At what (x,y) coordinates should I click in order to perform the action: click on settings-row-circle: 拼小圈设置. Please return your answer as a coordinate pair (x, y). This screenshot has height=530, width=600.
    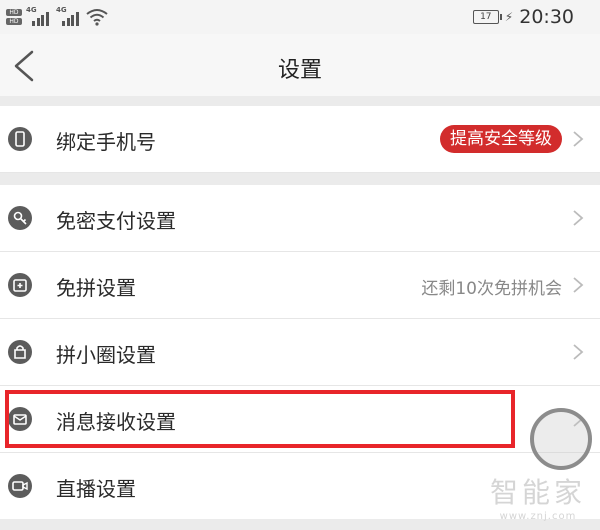
    Looking at the image, I should click on (300, 352).